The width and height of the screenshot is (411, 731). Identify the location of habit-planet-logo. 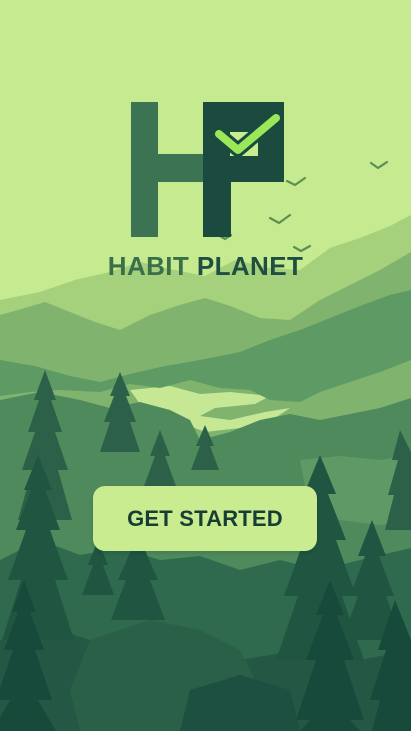
(207, 169).